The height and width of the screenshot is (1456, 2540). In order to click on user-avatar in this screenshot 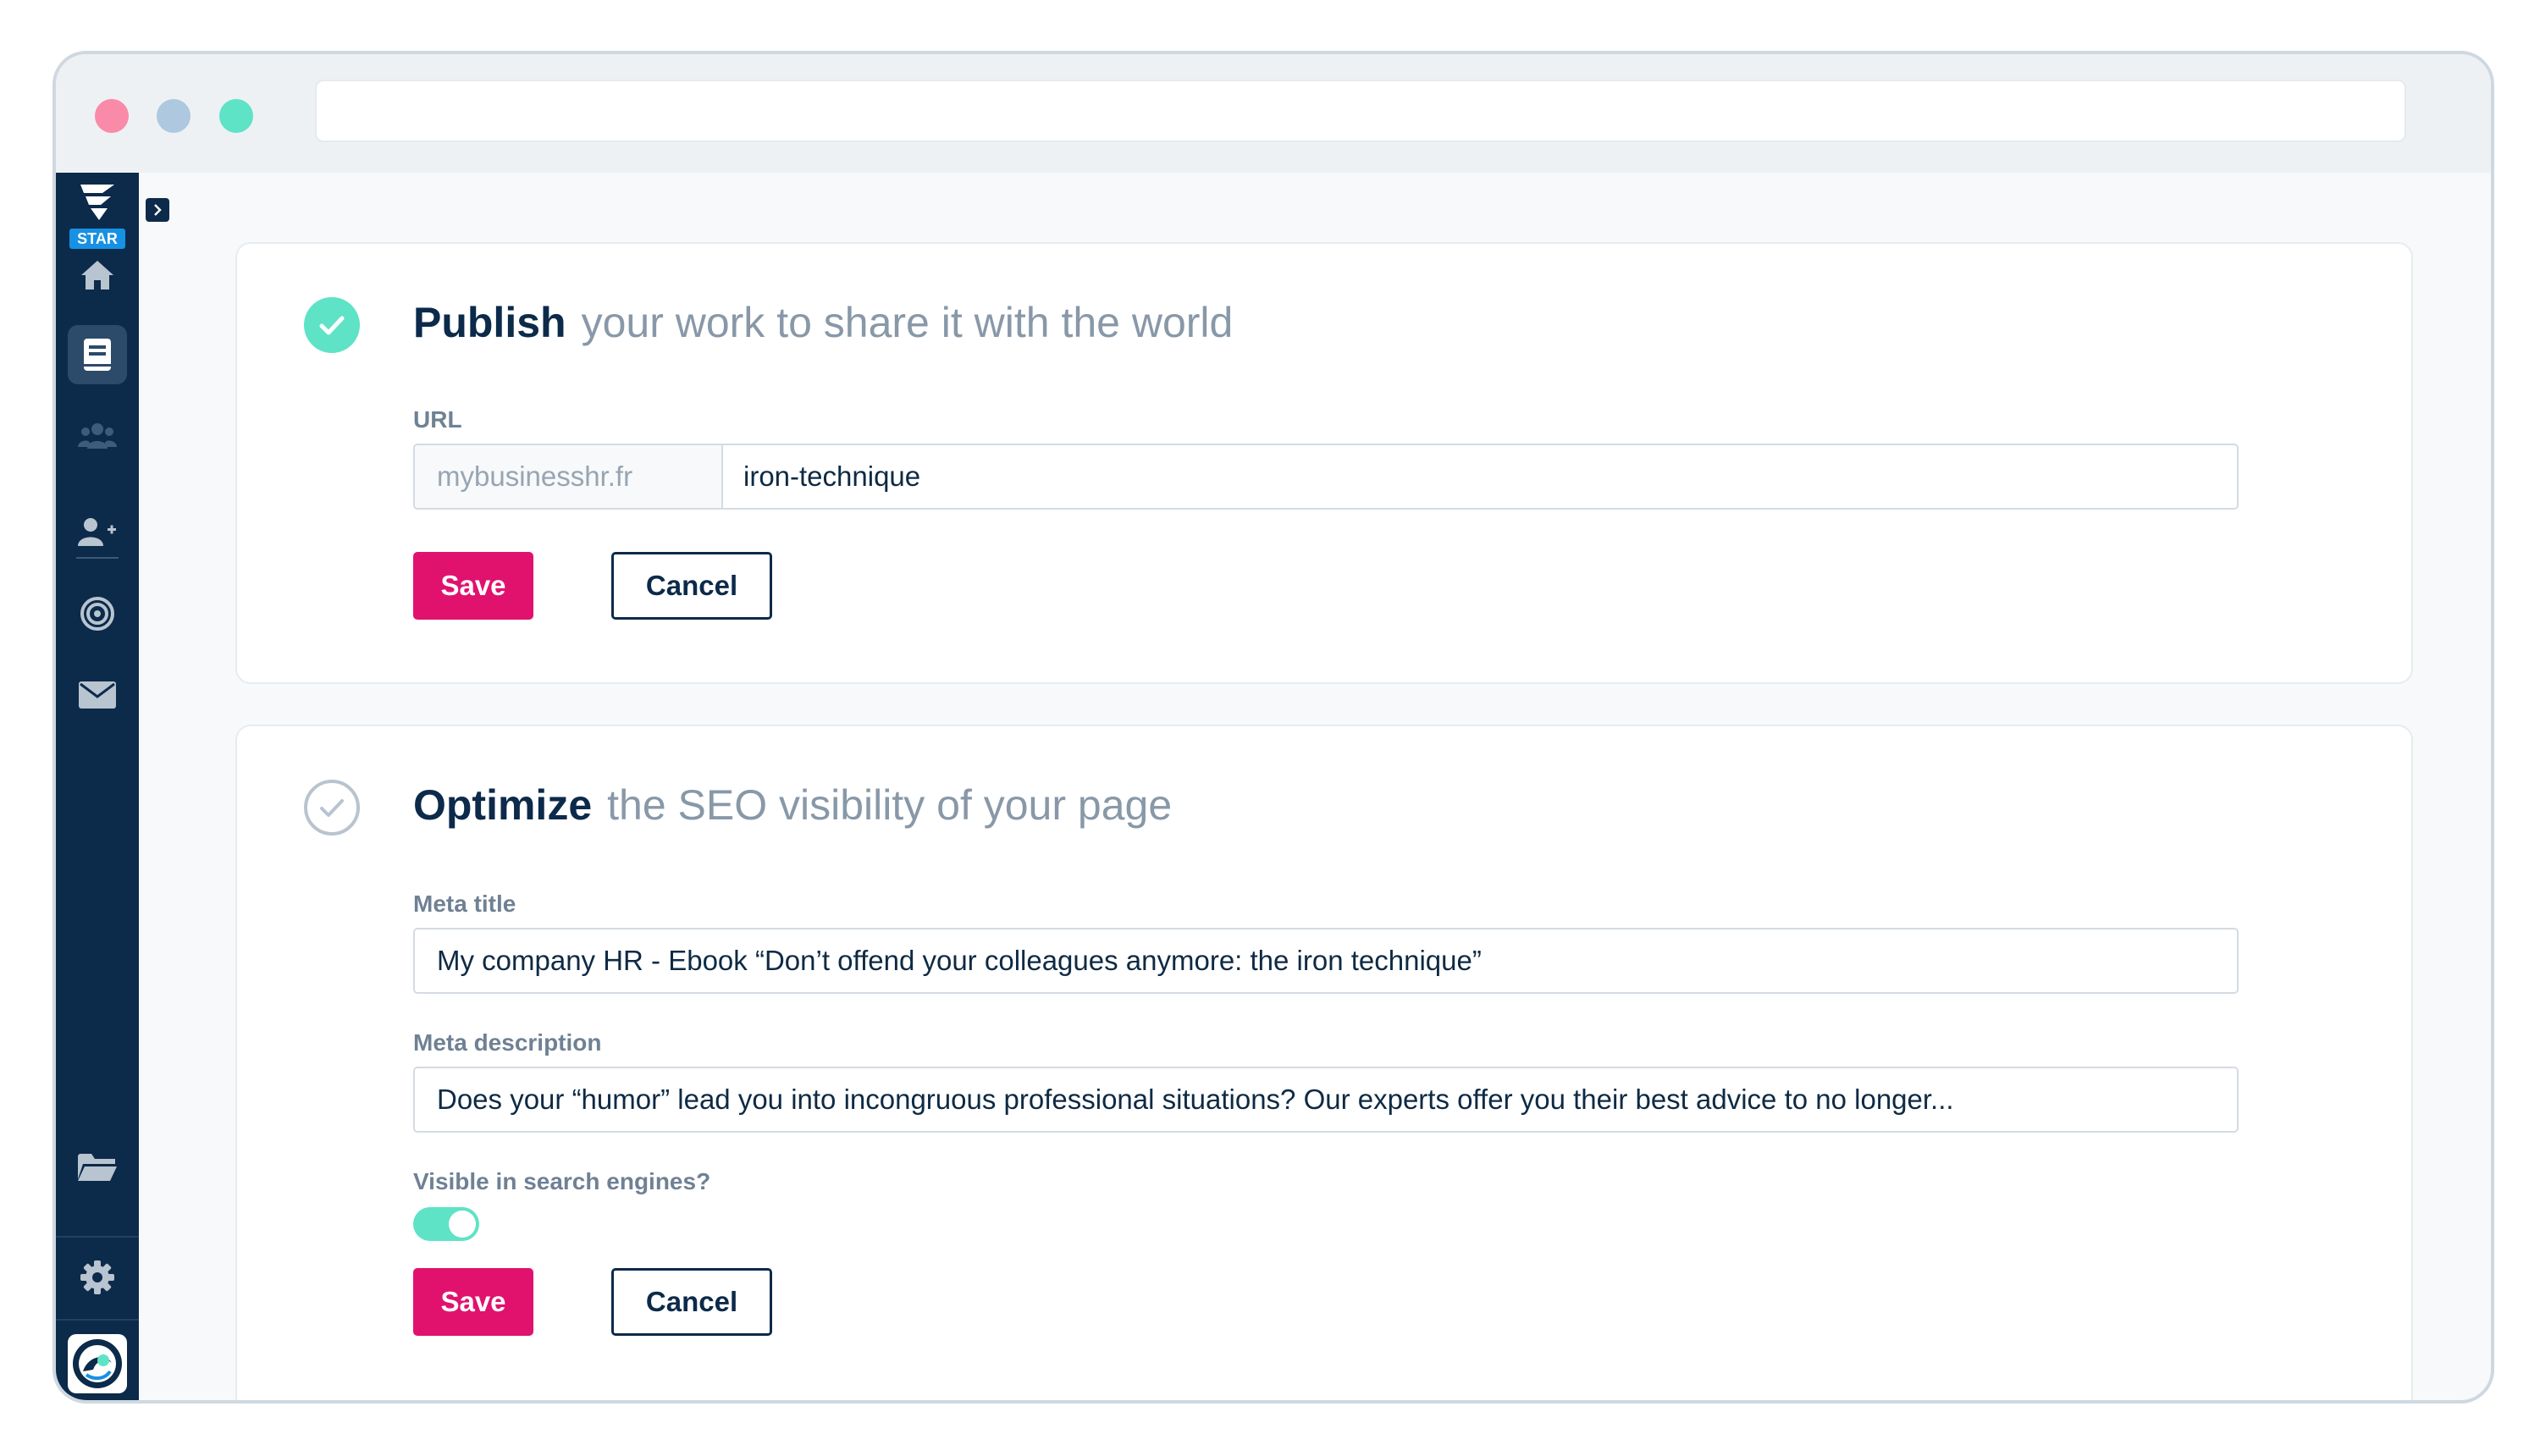, I will do `click(97, 1363)`.